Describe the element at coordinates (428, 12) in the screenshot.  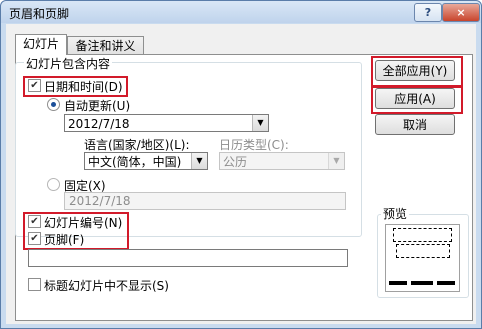
I see `help-button: ?` at that location.